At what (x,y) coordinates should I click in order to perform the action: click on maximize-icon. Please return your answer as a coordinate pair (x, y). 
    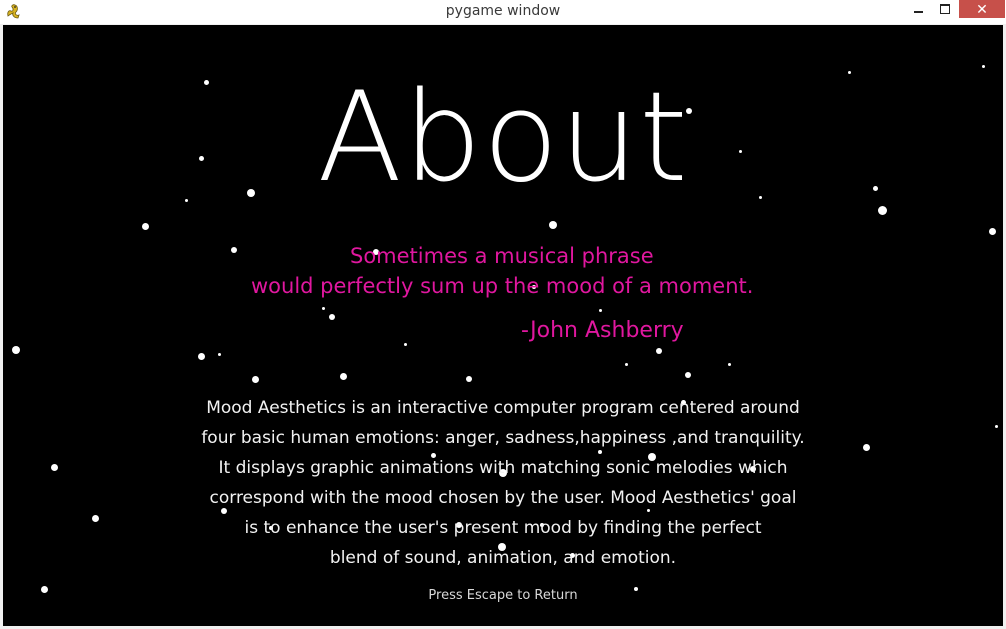
    Looking at the image, I should click on (945, 9).